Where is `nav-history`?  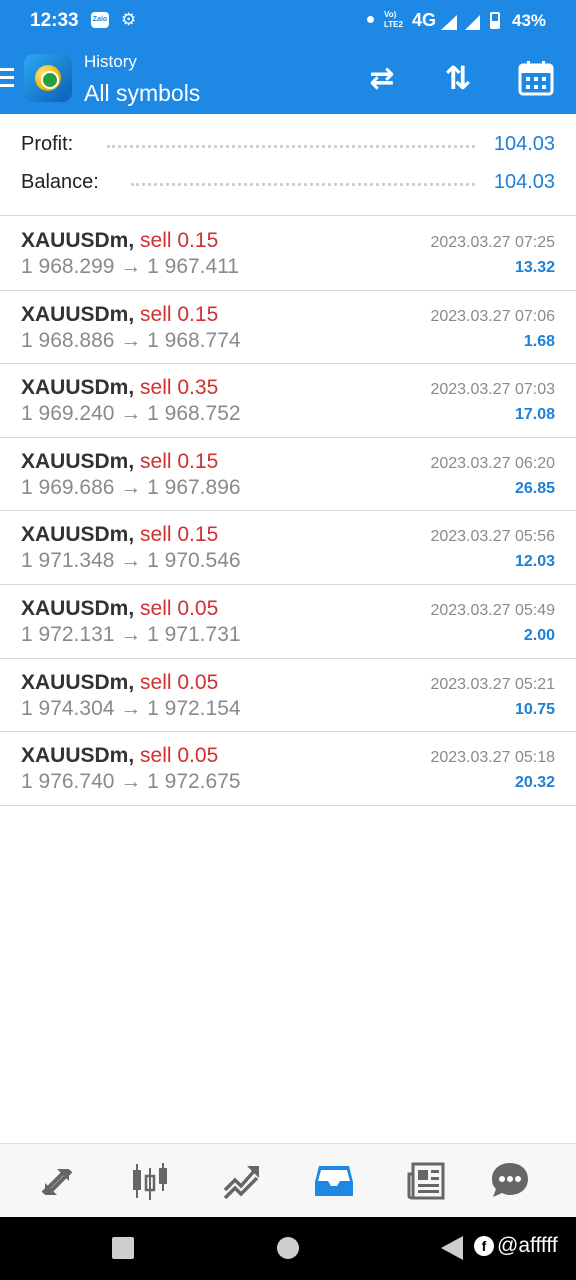
nav-history is located at coordinates (334, 1181).